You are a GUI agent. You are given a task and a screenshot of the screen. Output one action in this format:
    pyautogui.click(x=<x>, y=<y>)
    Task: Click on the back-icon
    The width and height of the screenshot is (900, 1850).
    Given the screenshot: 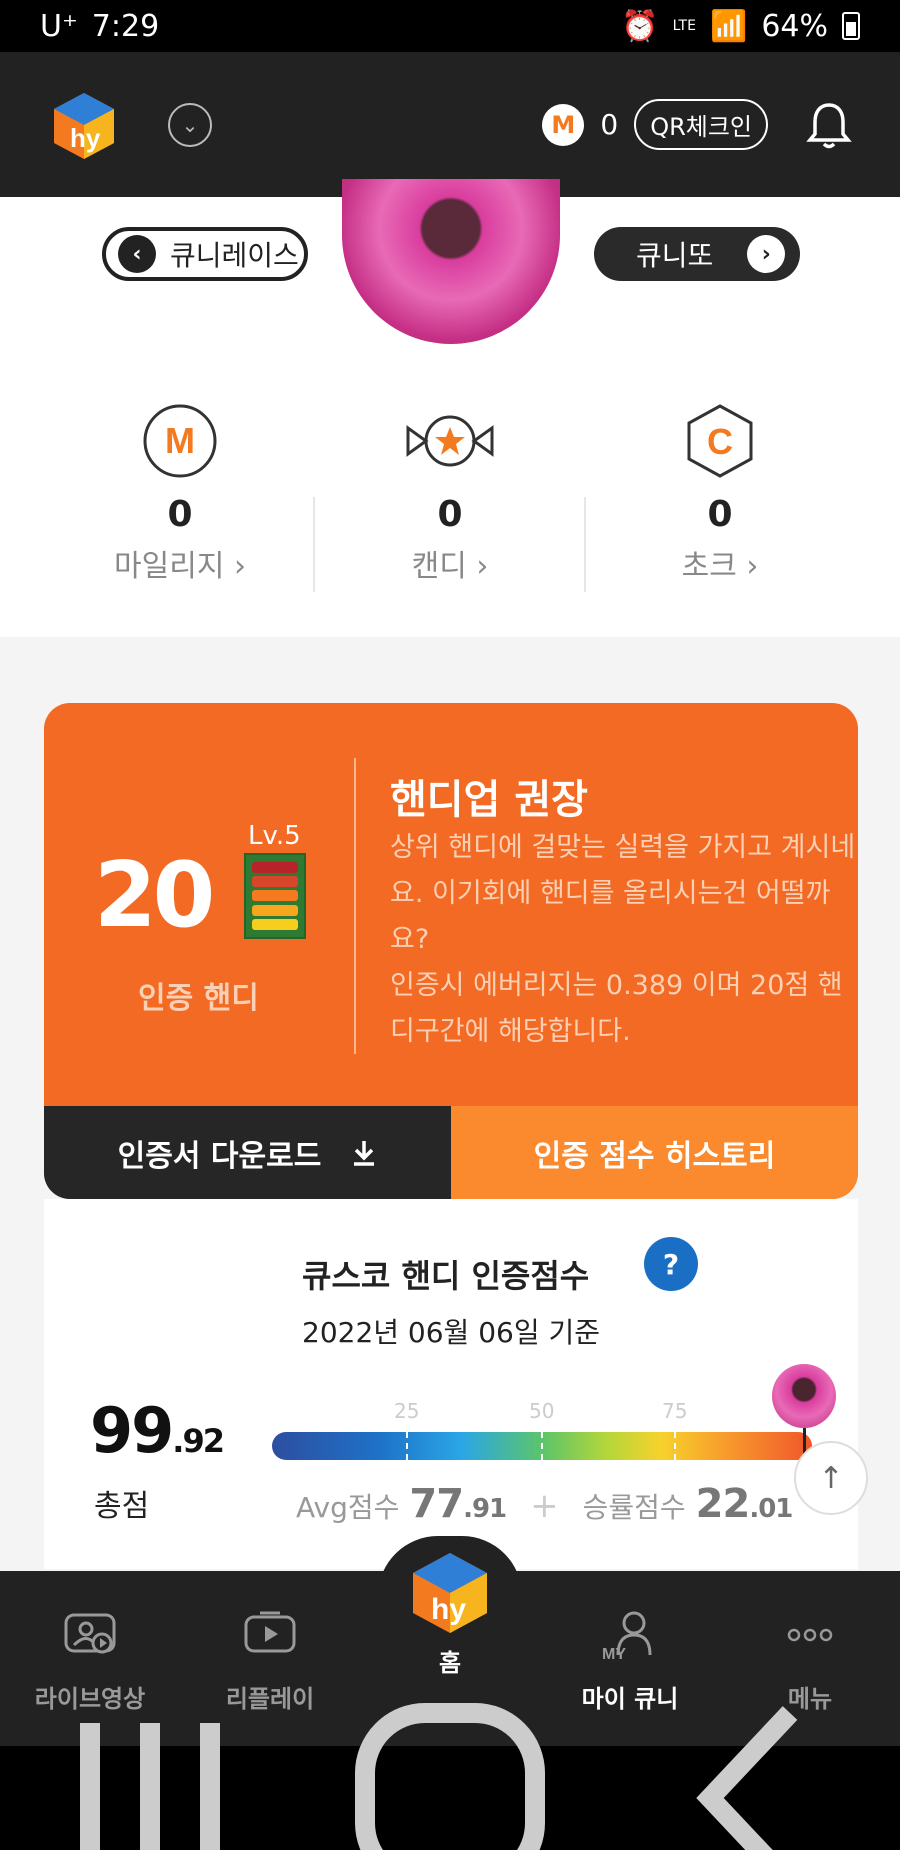 What is the action you would take?
    pyautogui.click(x=750, y=1761)
    